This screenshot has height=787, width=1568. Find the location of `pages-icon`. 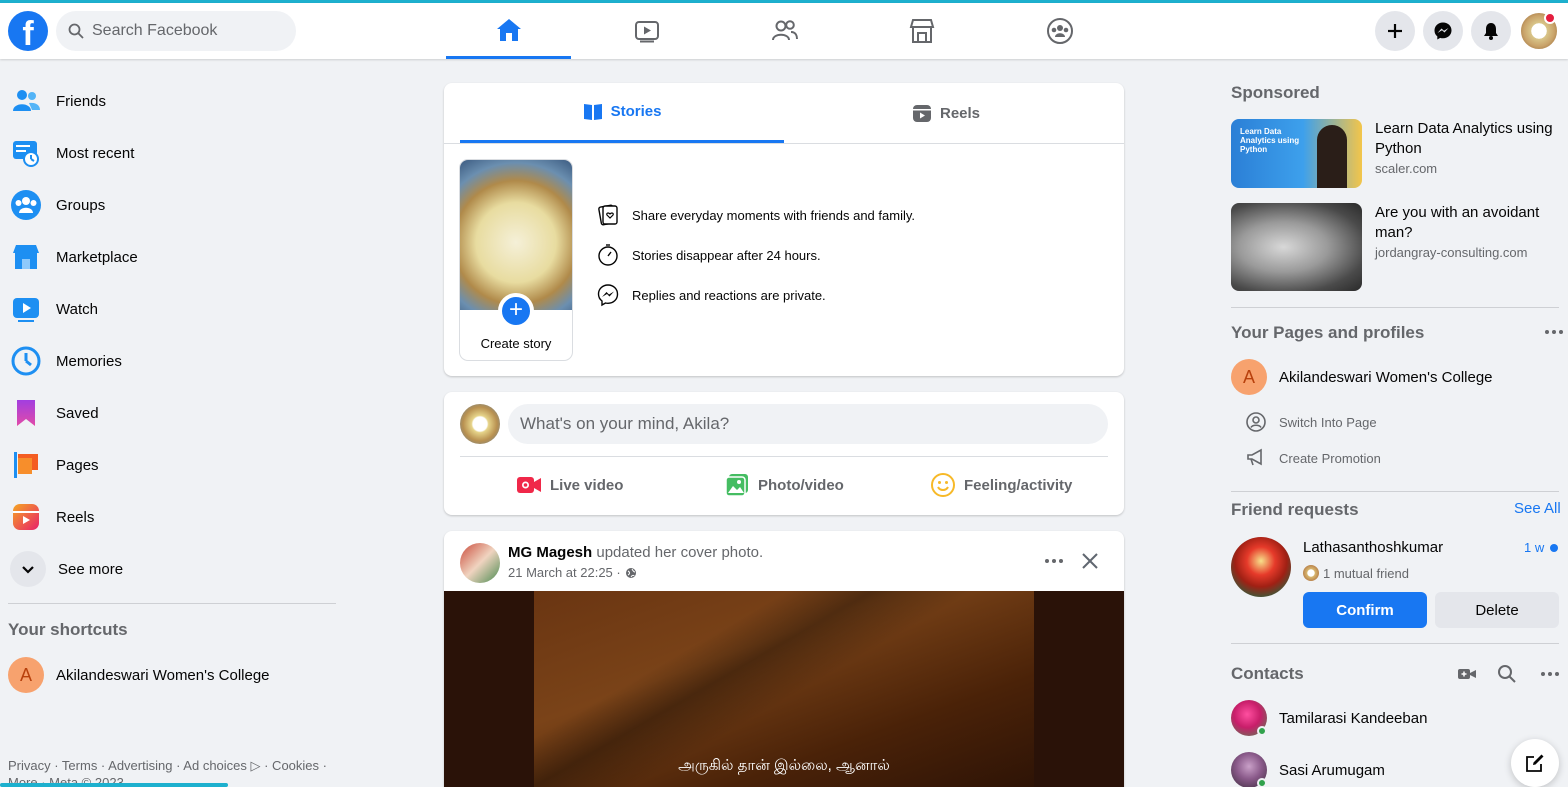

pages-icon is located at coordinates (26, 465).